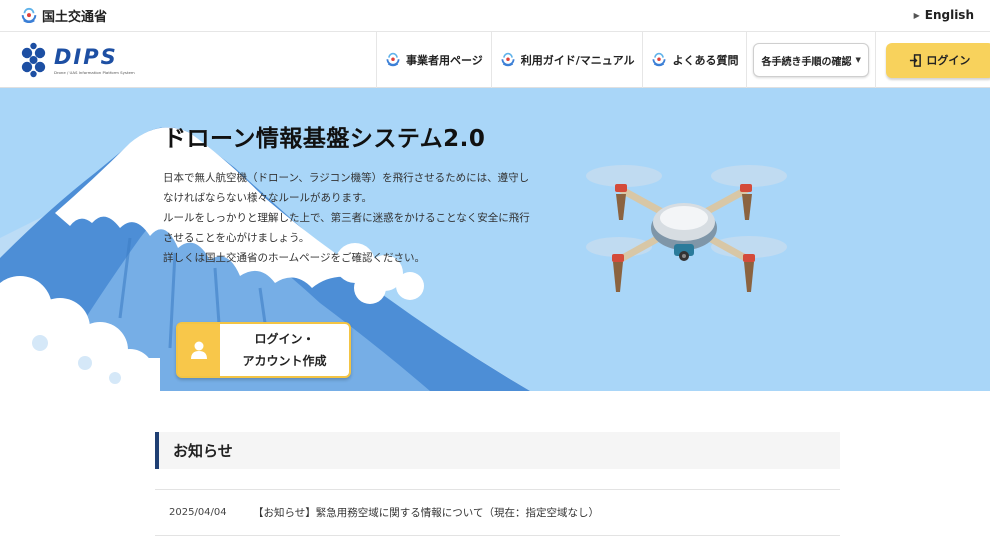  I want to click on hero-description-line: させることを心がけましょう。, so click(236, 238).